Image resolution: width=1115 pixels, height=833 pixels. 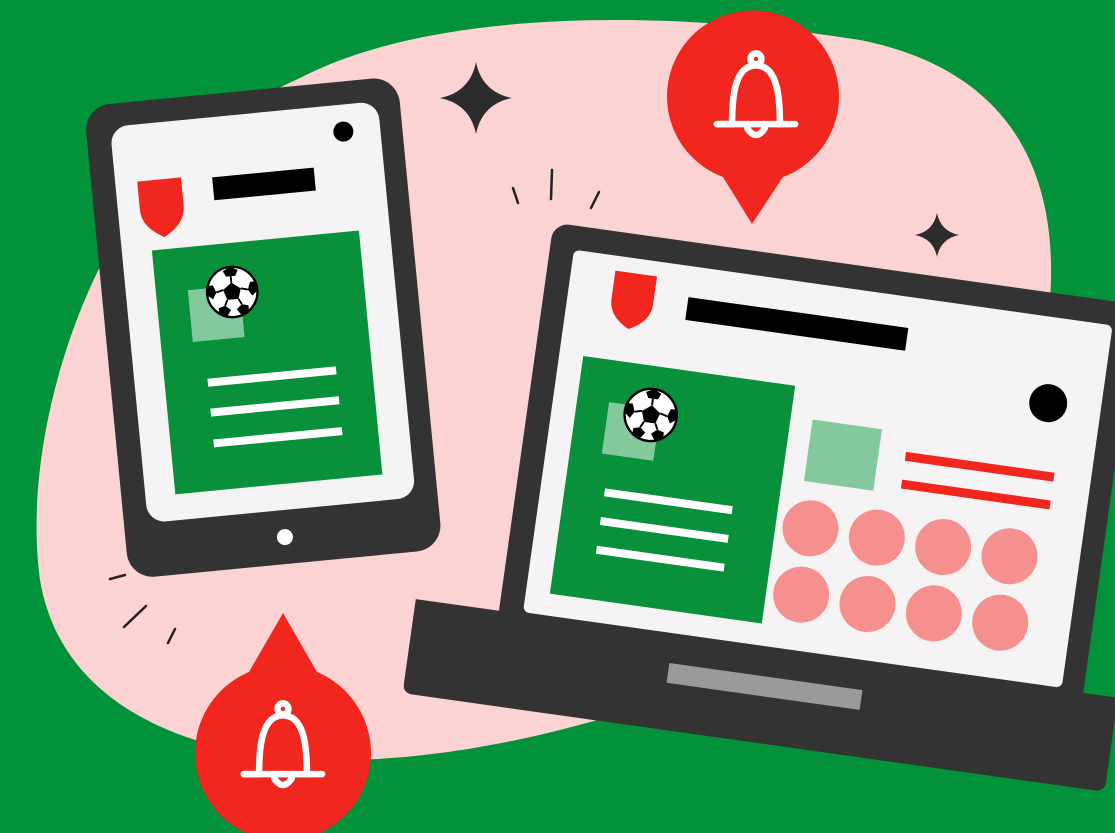 I want to click on laptop-article-card, so click(x=672, y=490).